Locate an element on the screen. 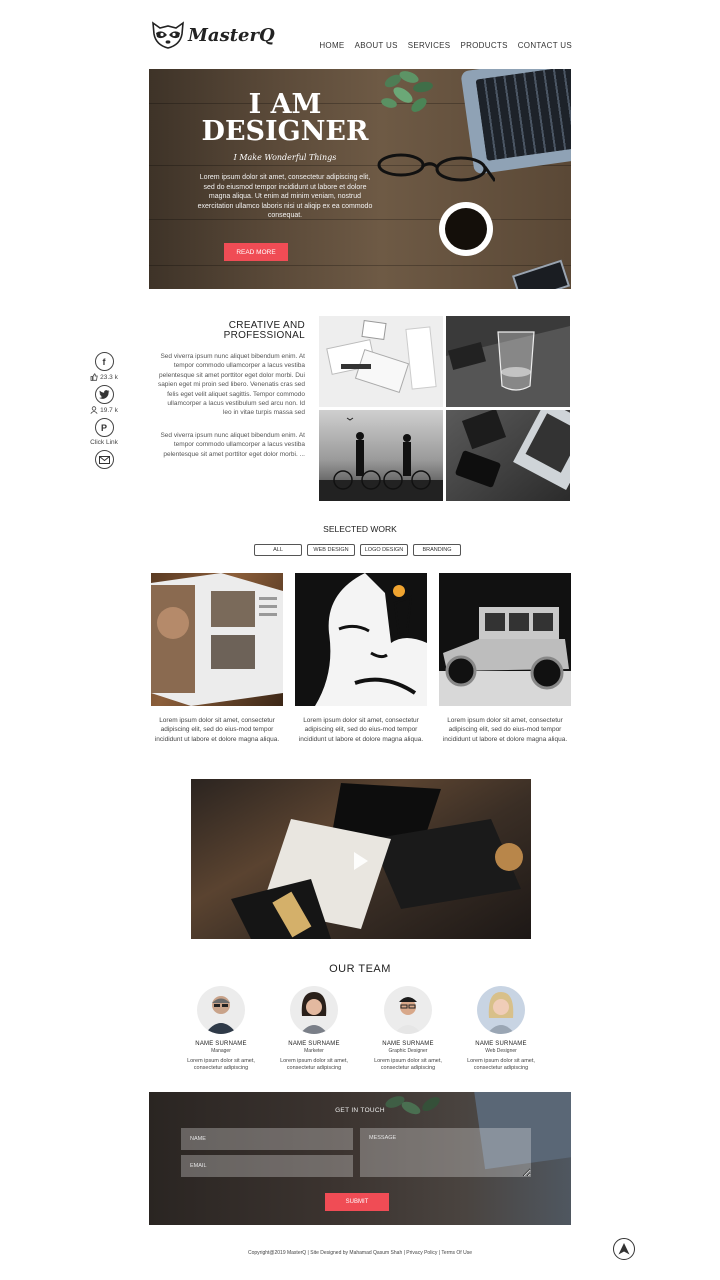 The height and width of the screenshot is (1280, 720). illustration-image is located at coordinates (361, 639).